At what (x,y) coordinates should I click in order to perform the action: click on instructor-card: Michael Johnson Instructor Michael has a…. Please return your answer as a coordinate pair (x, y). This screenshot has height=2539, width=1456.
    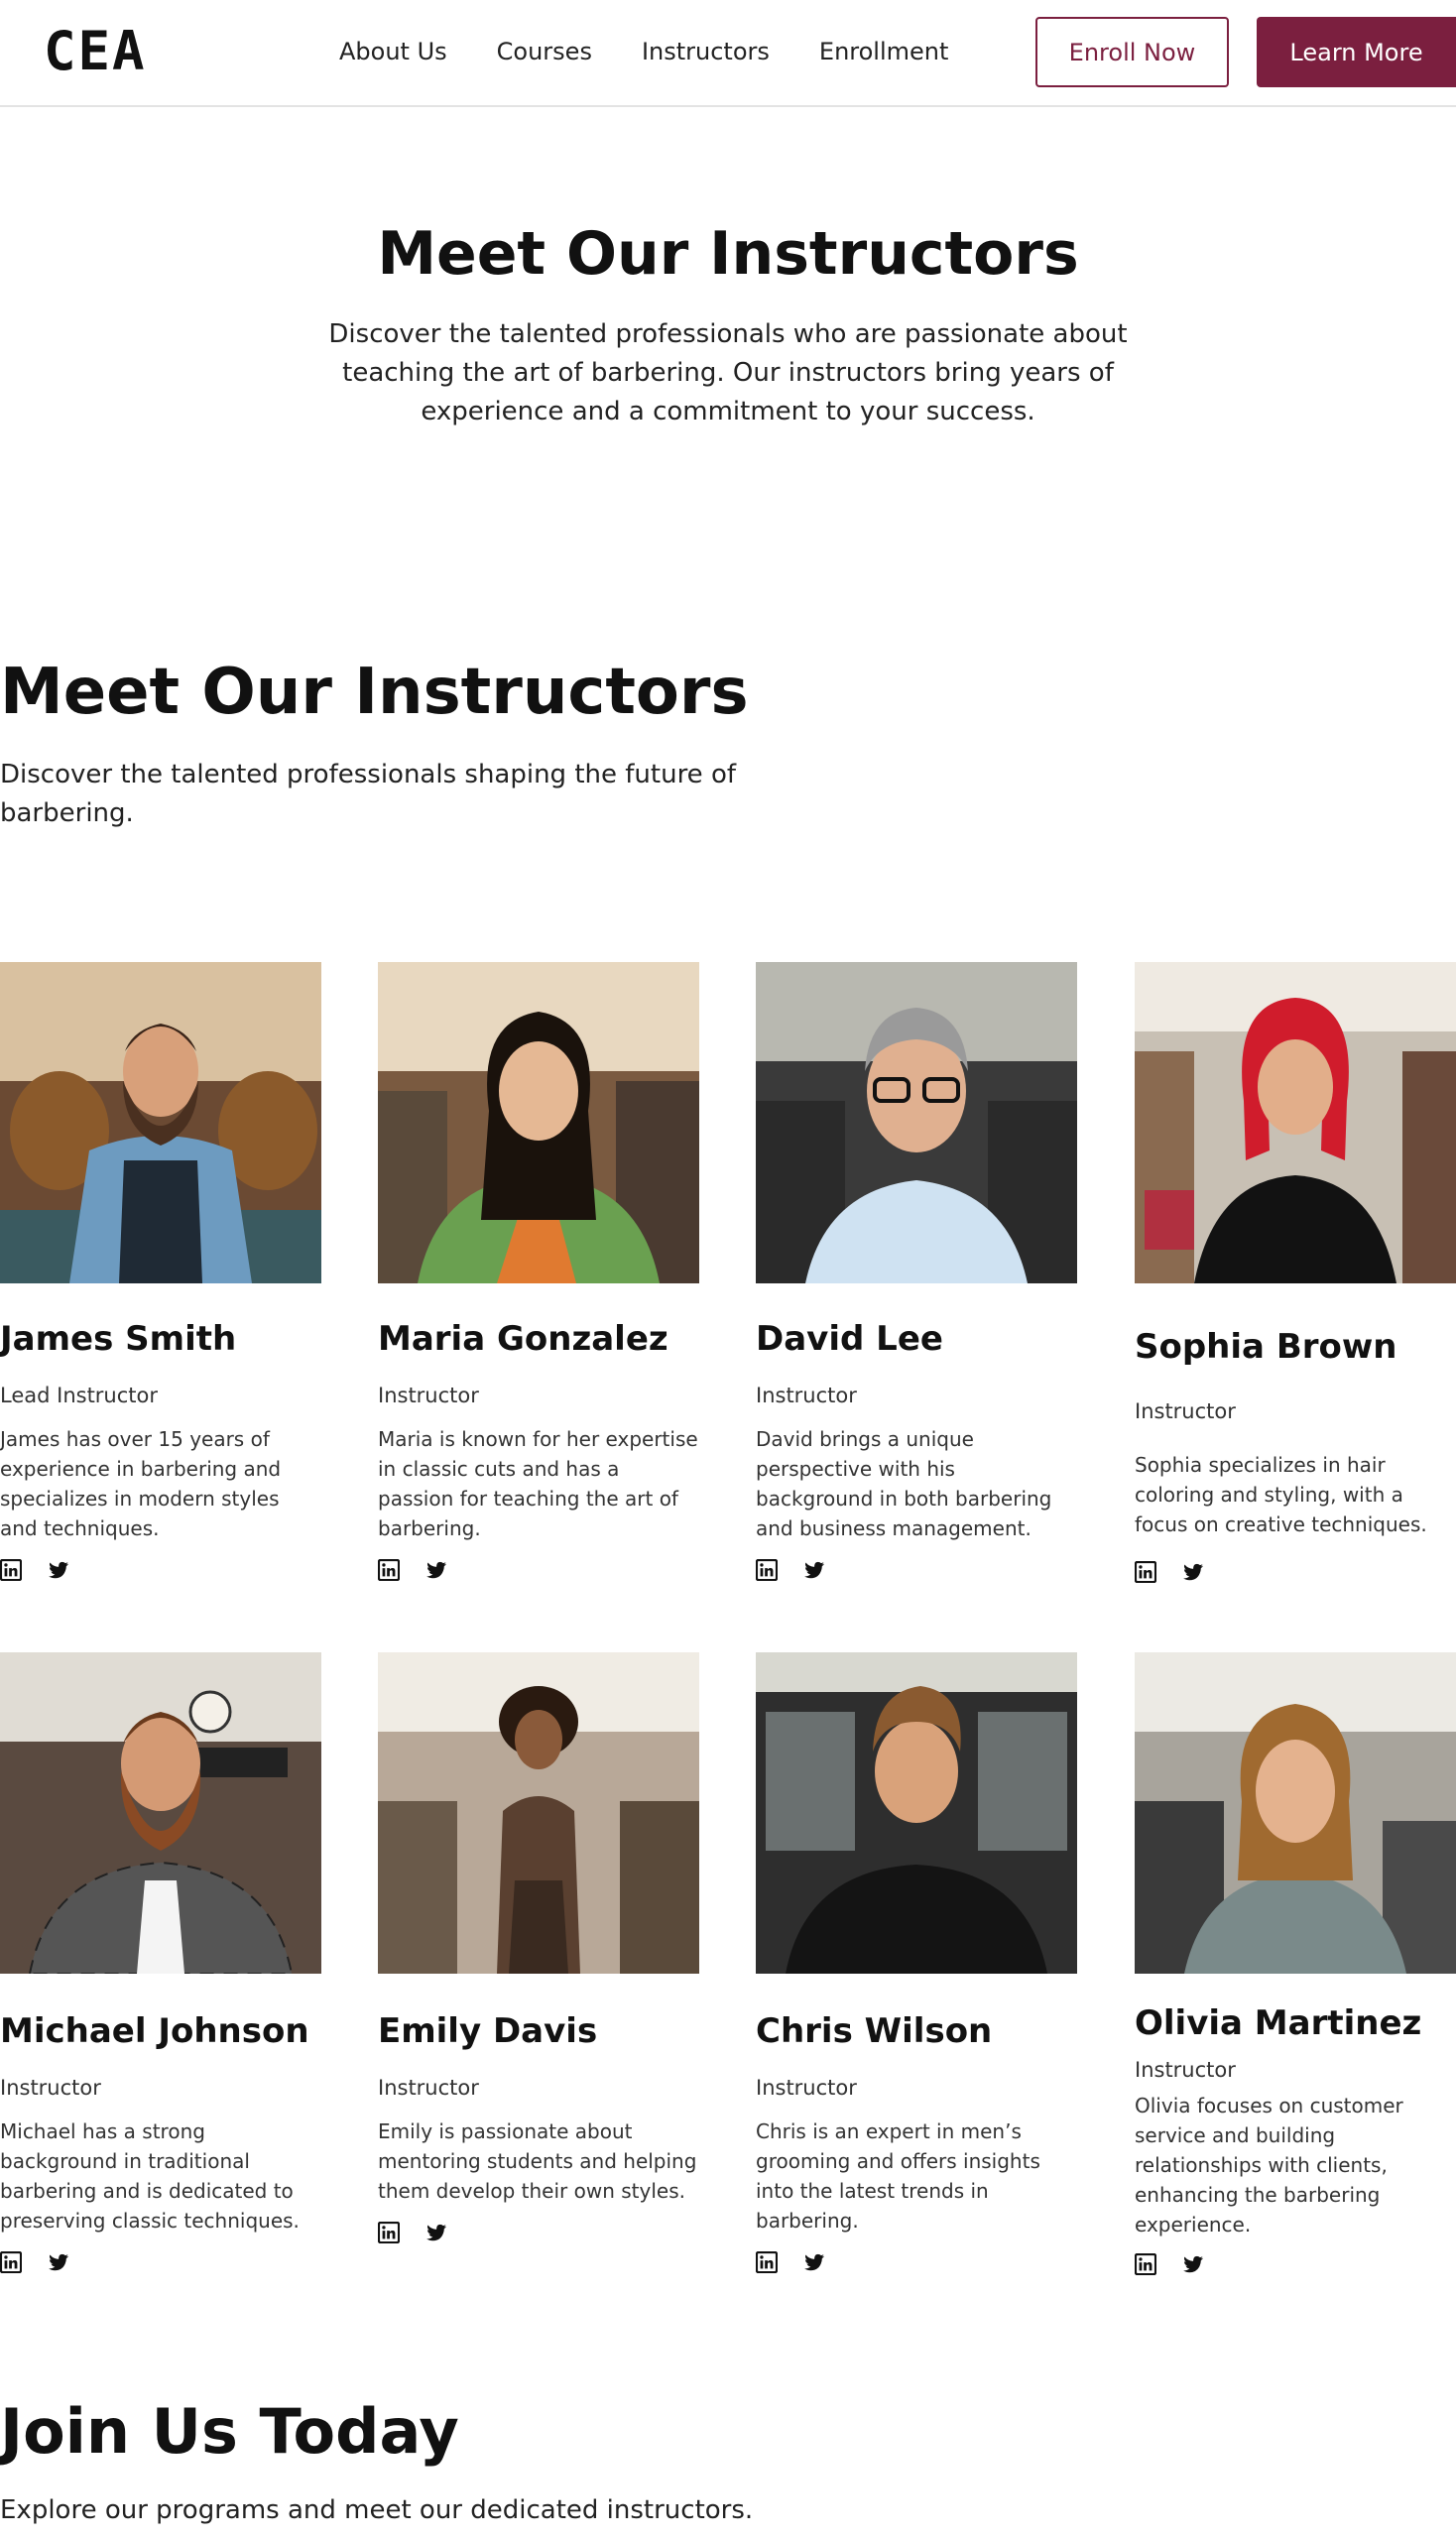
    Looking at the image, I should click on (160, 1963).